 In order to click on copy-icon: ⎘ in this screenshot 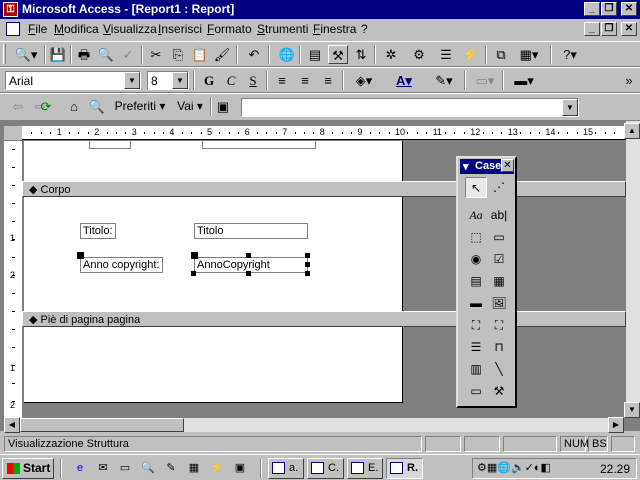, I will do `click(178, 54)`.